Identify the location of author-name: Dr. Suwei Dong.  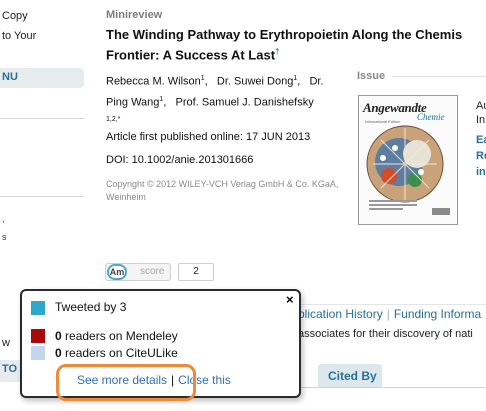
(255, 82).